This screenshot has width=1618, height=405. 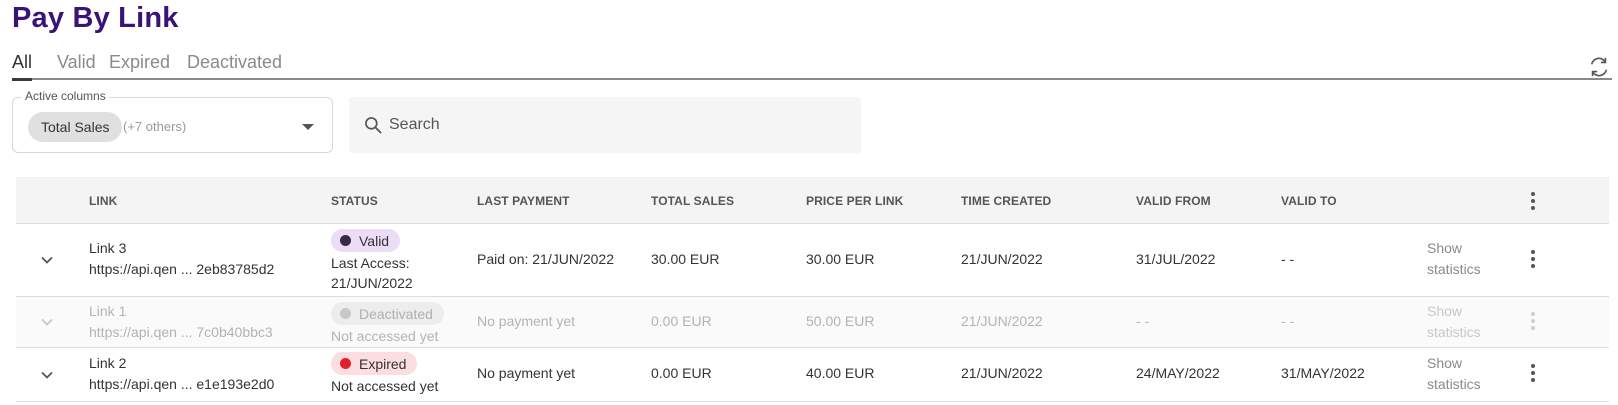 I want to click on search-icon, so click(x=373, y=125).